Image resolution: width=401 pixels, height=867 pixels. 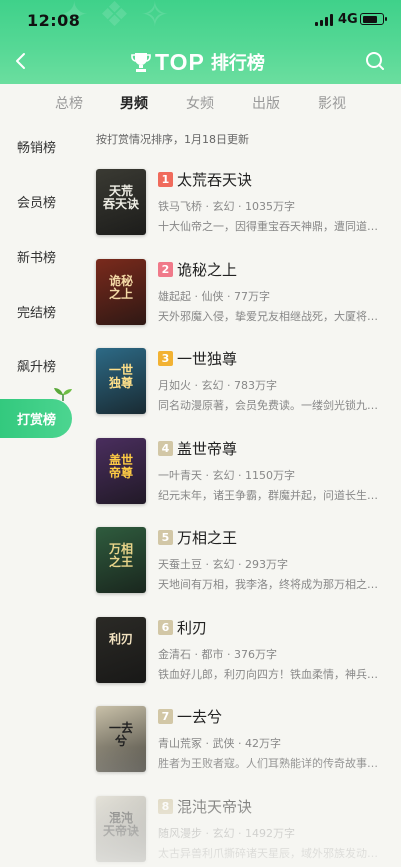 What do you see at coordinates (214, 179) in the screenshot?
I see `book-title: 太荒吞天诀` at bounding box center [214, 179].